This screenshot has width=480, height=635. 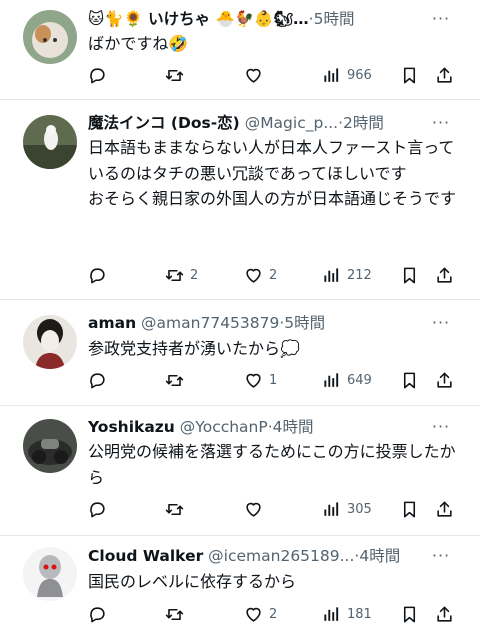 I want to click on display-name: aman, so click(x=112, y=323).